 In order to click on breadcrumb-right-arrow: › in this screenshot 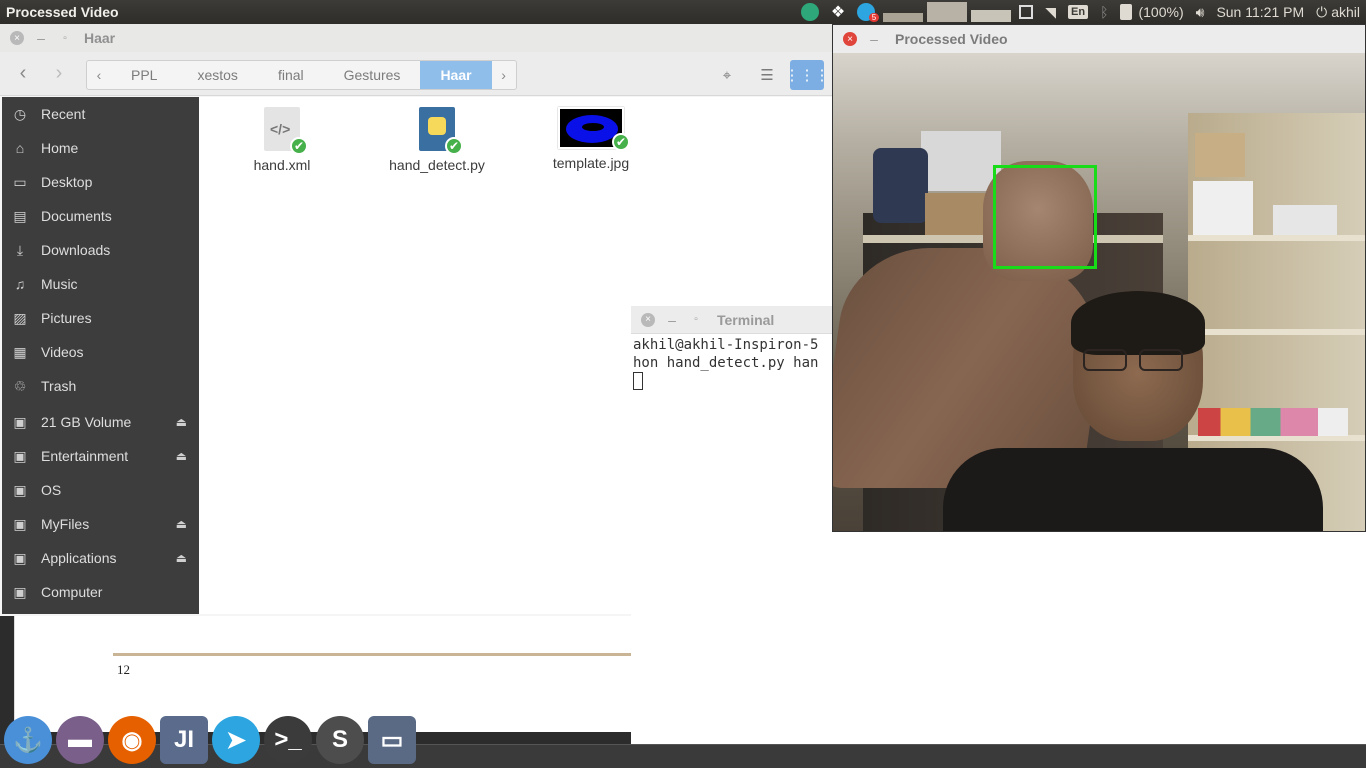, I will do `click(504, 75)`.